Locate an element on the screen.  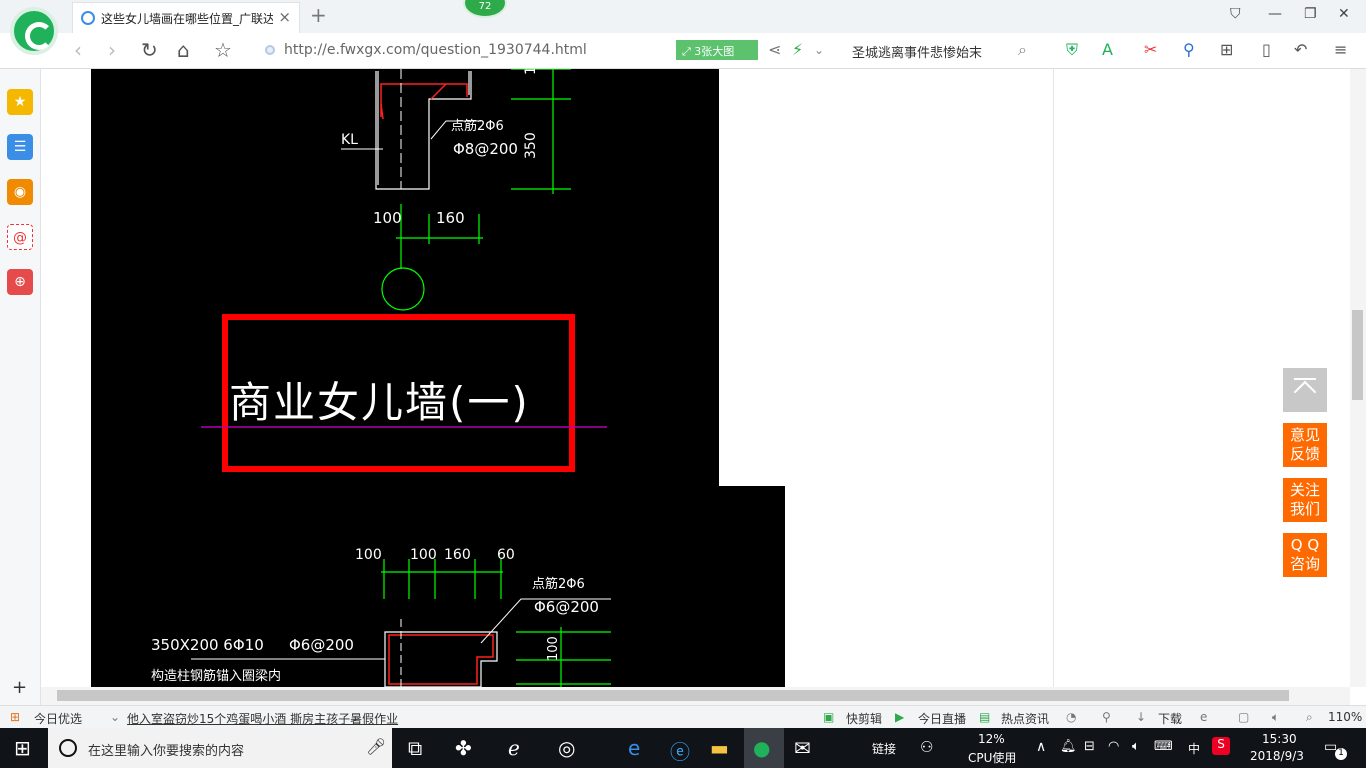
feedback-line1: 意见 is located at coordinates (1304, 435).